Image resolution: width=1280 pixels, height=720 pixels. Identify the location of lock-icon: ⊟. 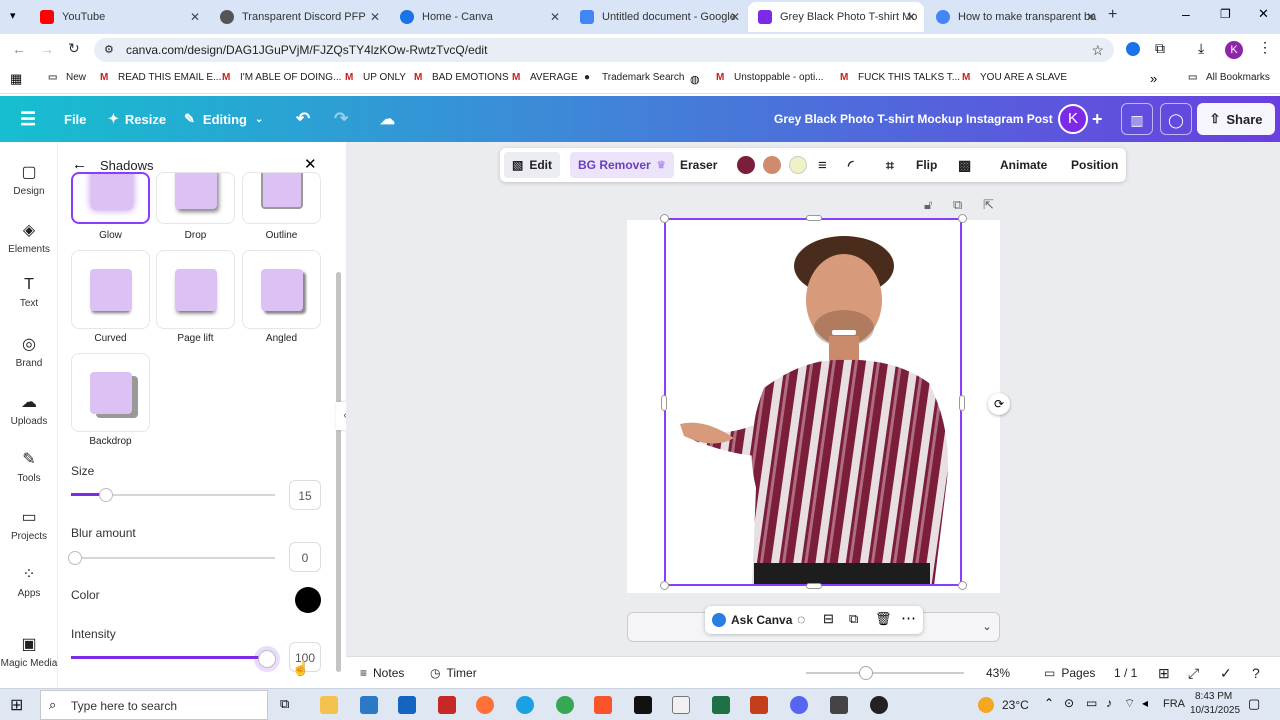
(828, 619).